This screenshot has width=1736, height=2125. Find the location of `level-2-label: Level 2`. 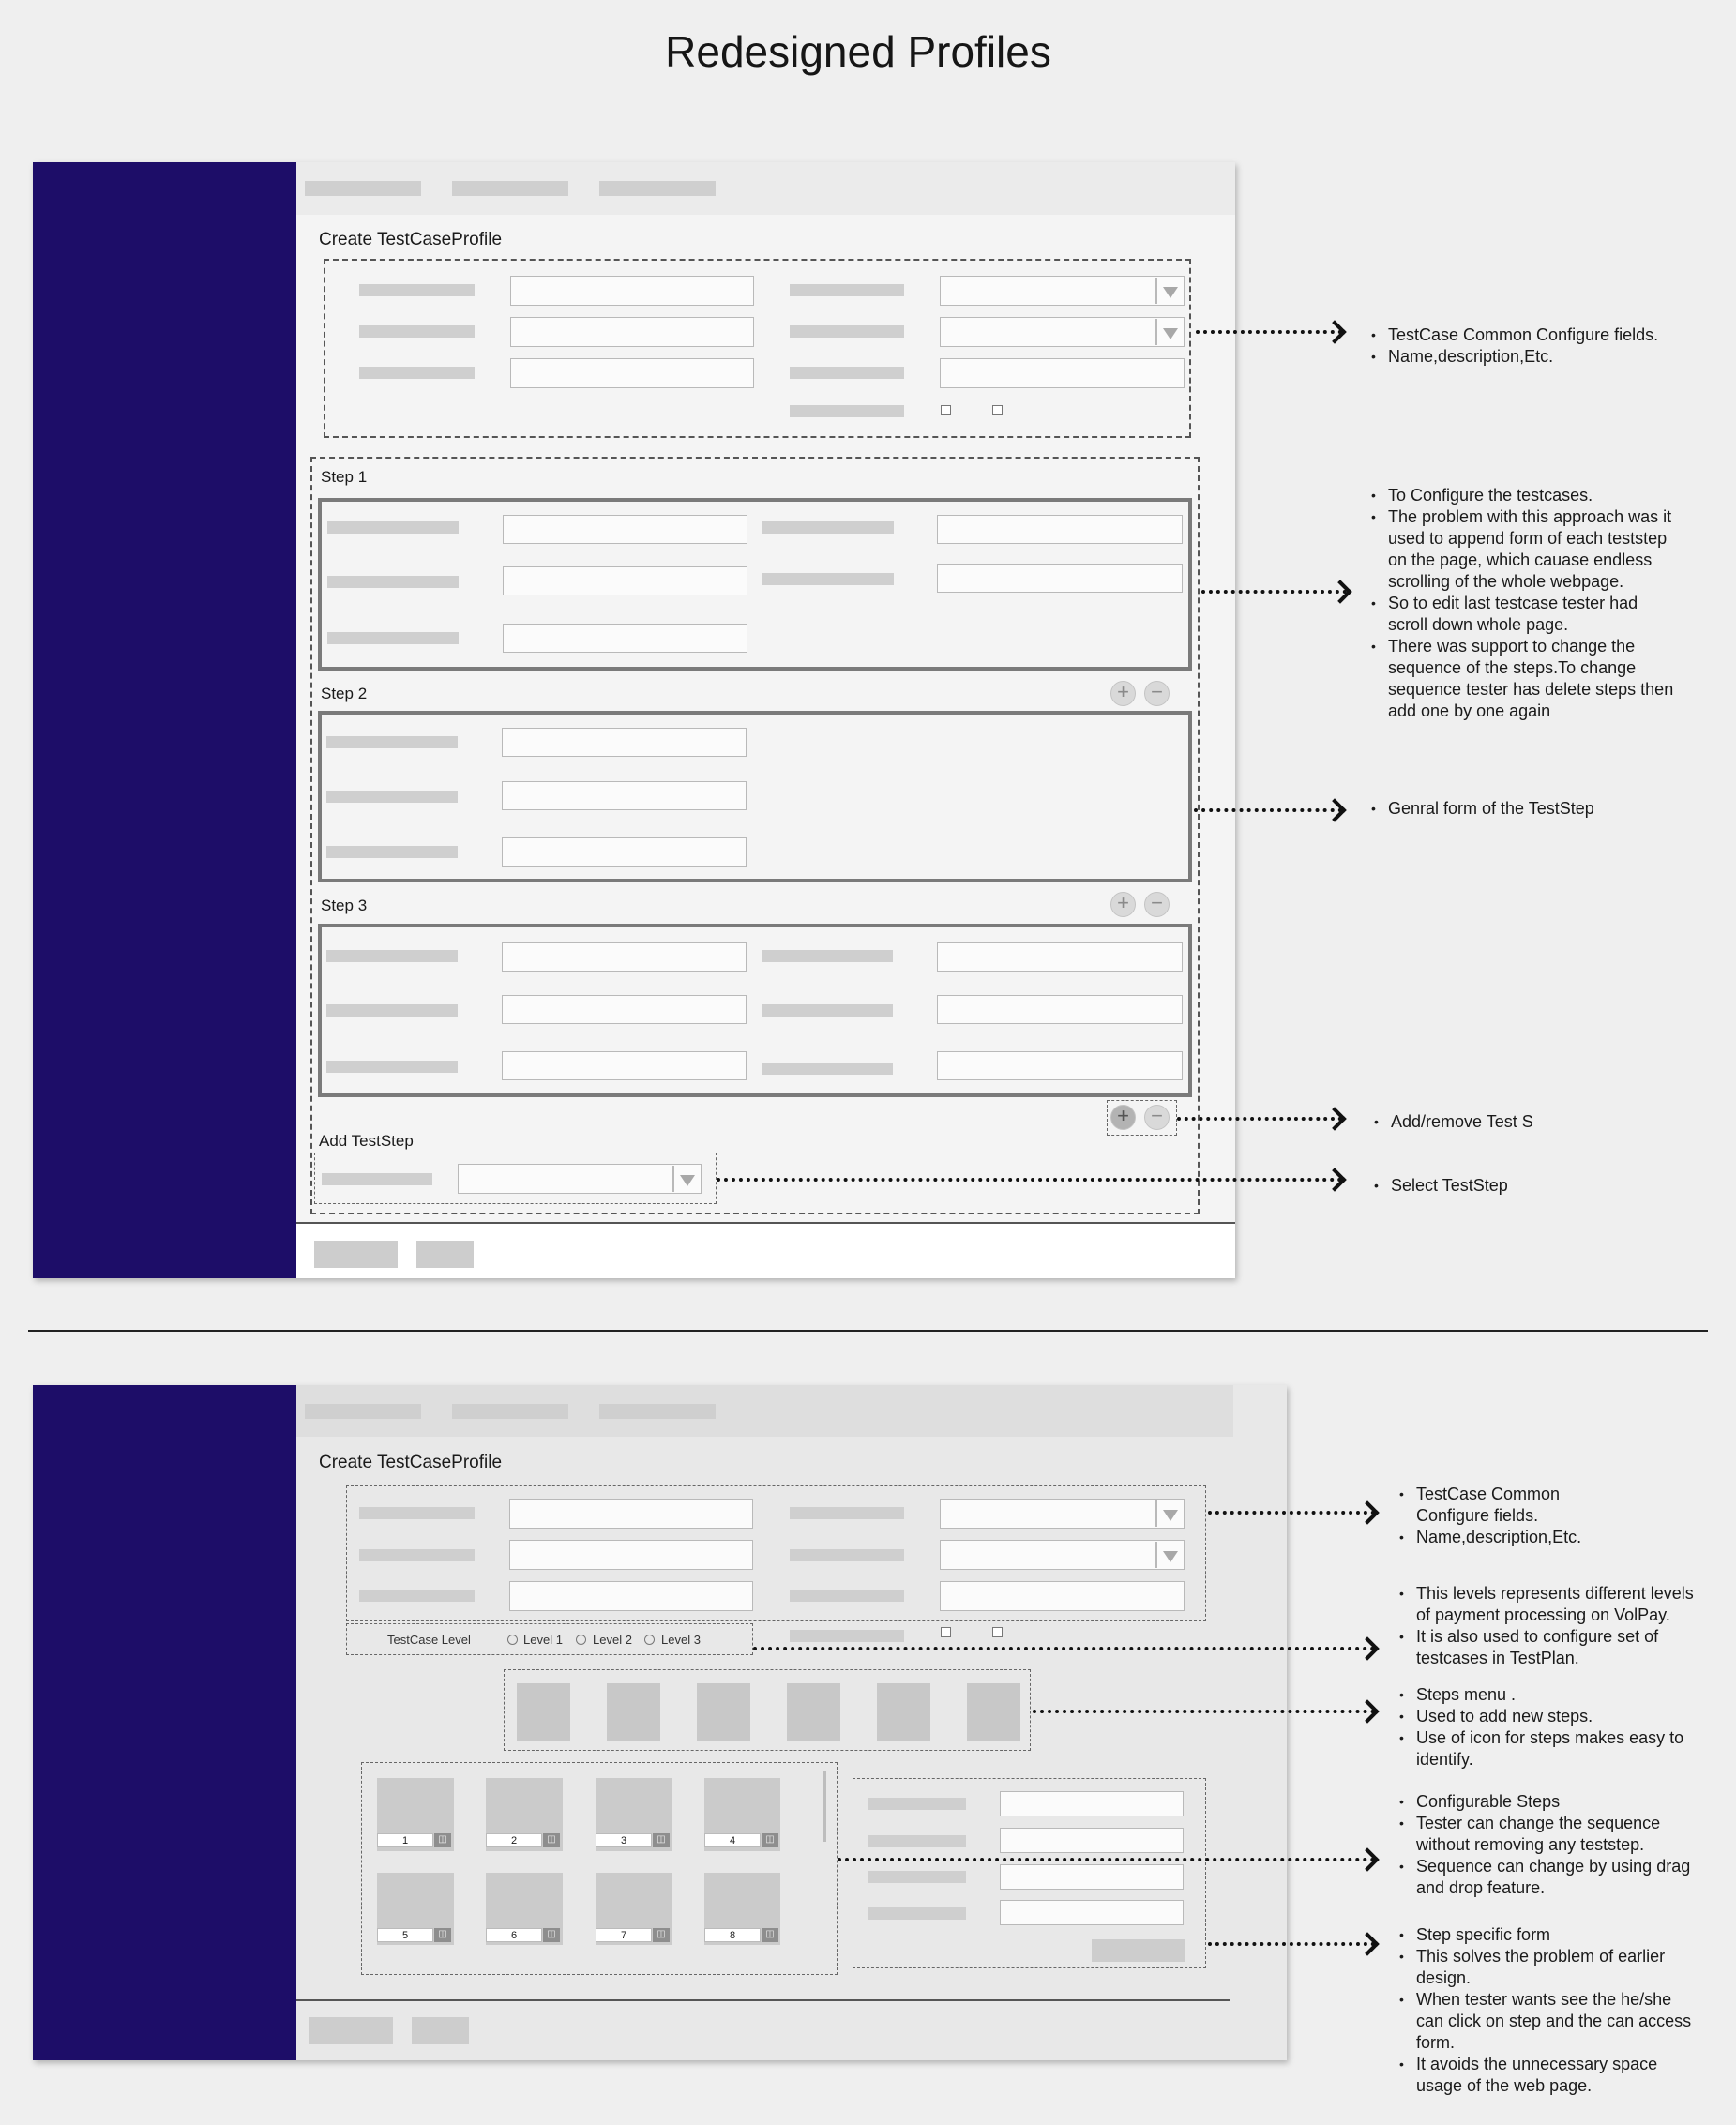

level-2-label: Level 2 is located at coordinates (612, 1640).